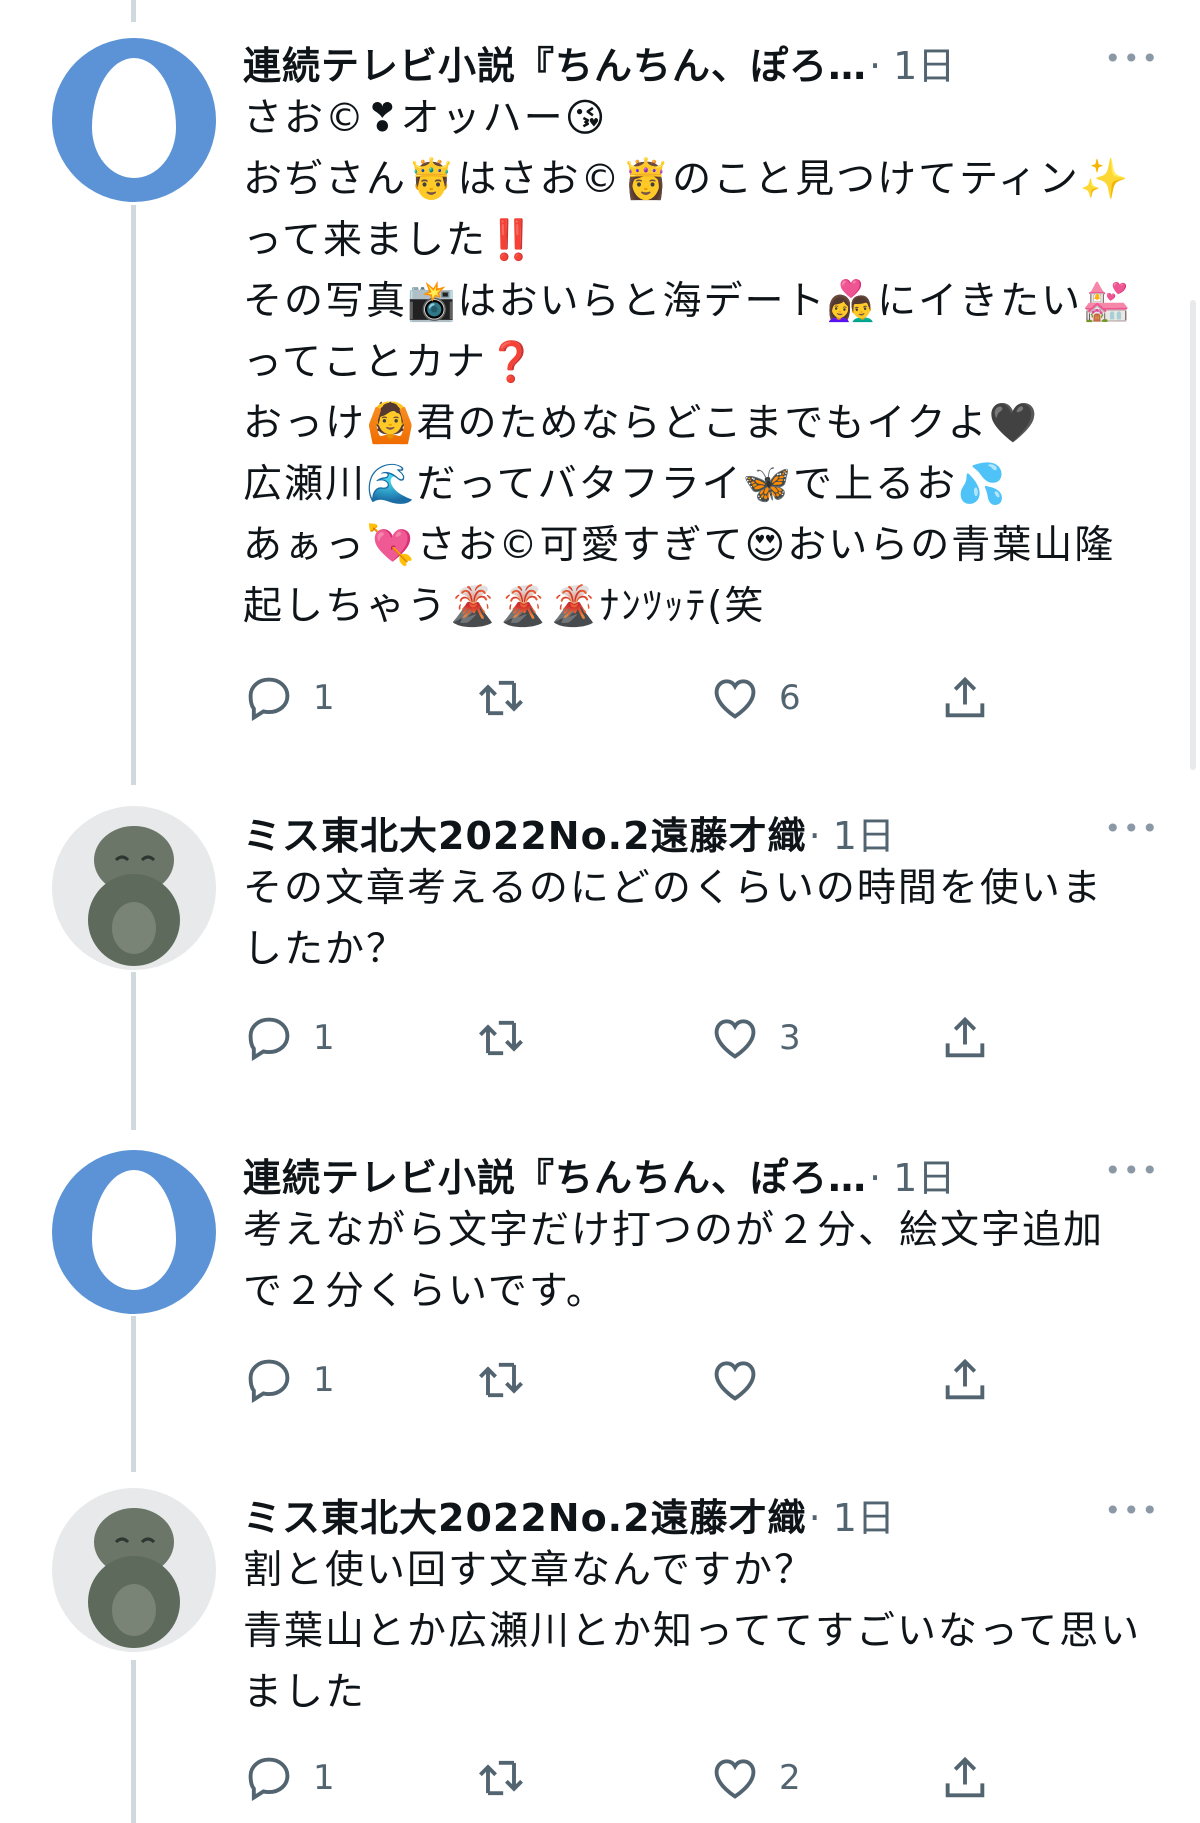  Describe the element at coordinates (673, 919) in the screenshot. I see `tweet-text: その文章考えるのにどのくらいの時間を使いましたか？` at that location.